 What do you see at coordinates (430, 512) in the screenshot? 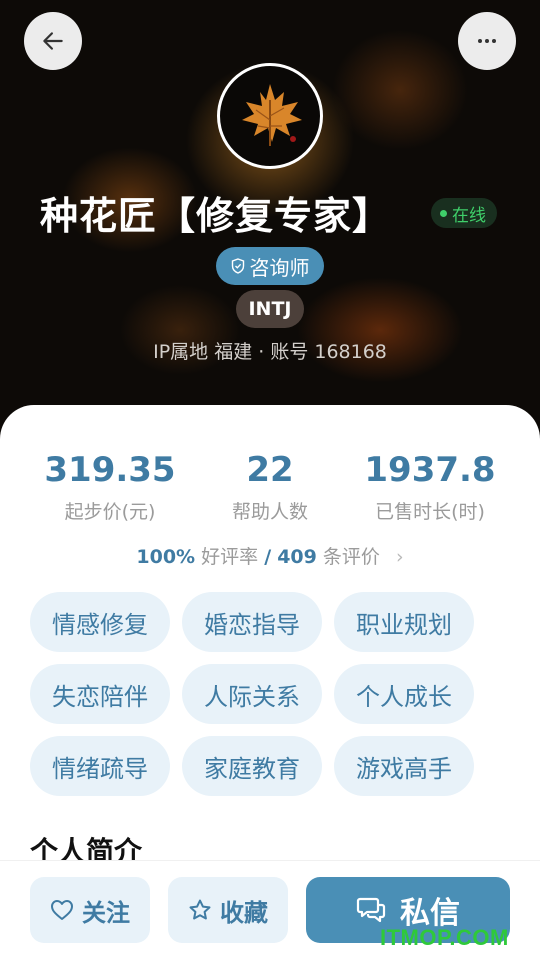
I see `stat-label: 已售时长(时)` at bounding box center [430, 512].